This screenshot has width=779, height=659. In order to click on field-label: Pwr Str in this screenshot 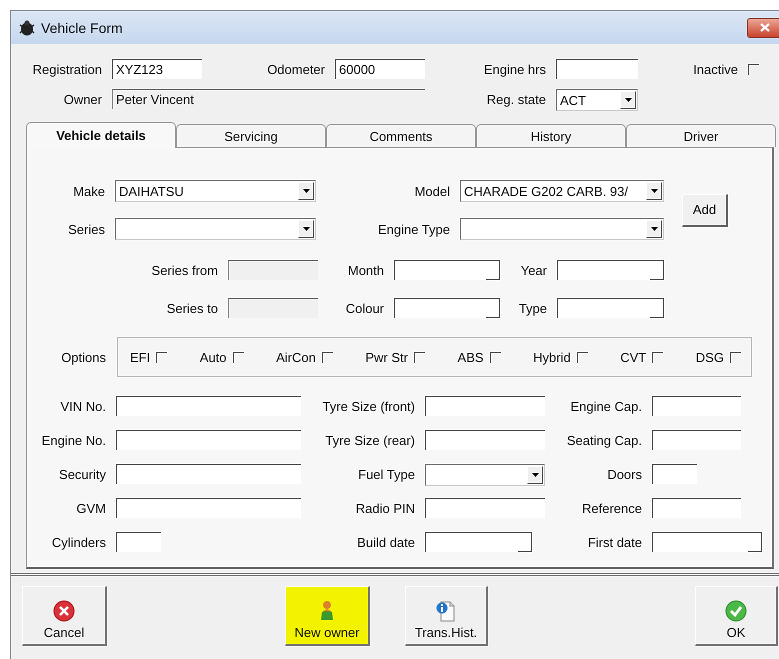, I will do `click(386, 357)`.